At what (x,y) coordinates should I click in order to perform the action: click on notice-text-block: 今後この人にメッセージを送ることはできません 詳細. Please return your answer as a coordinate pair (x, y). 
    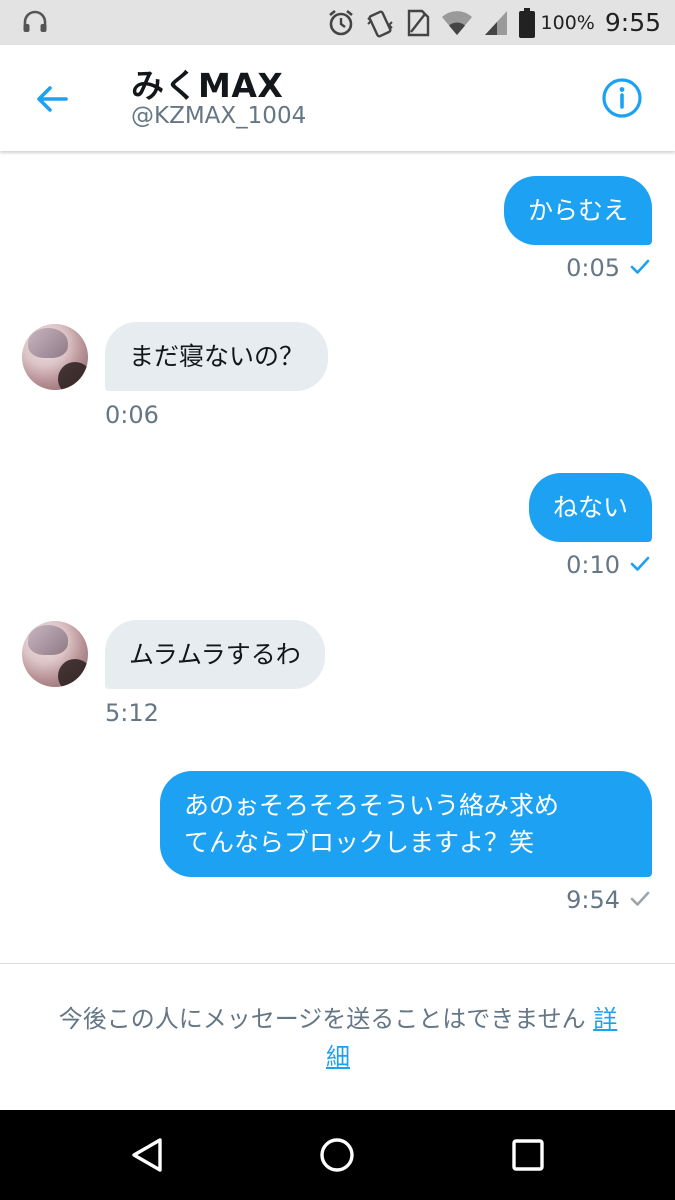
    Looking at the image, I should click on (338, 1038).